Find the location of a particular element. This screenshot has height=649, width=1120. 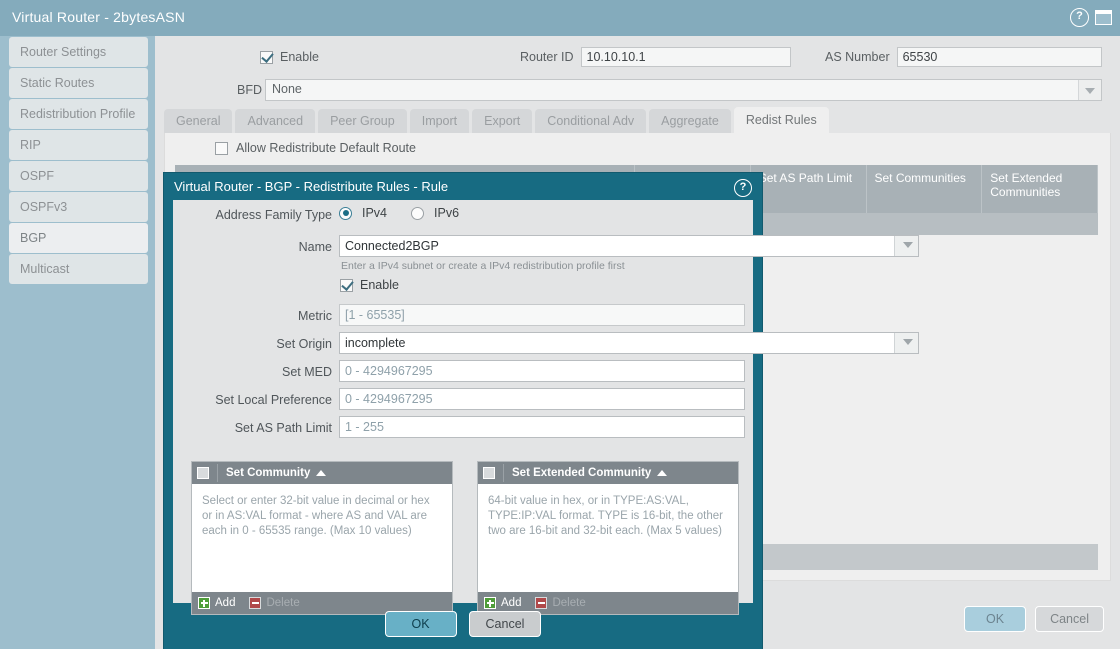

dialog-enable-label: Enable is located at coordinates (379, 285).